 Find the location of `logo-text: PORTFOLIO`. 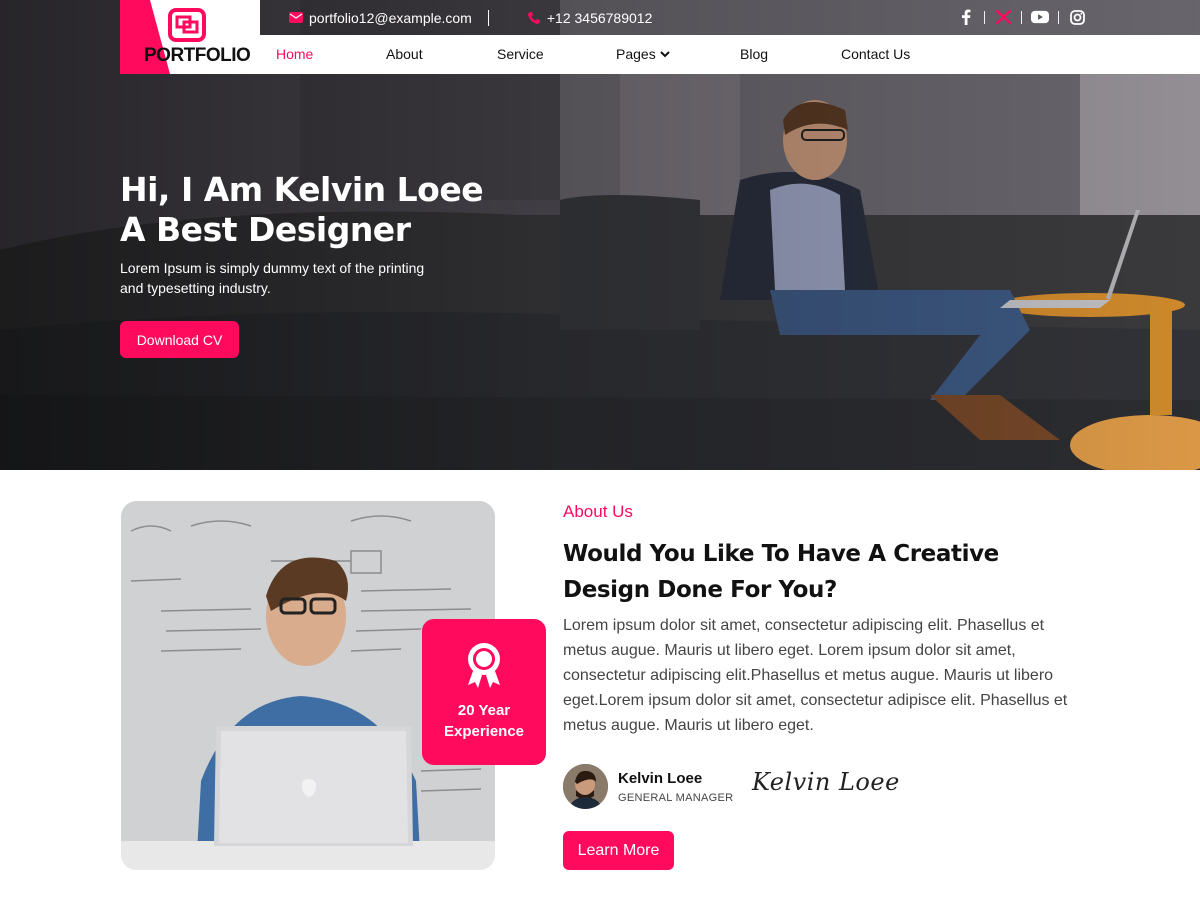

logo-text: PORTFOLIO is located at coordinates (197, 55).